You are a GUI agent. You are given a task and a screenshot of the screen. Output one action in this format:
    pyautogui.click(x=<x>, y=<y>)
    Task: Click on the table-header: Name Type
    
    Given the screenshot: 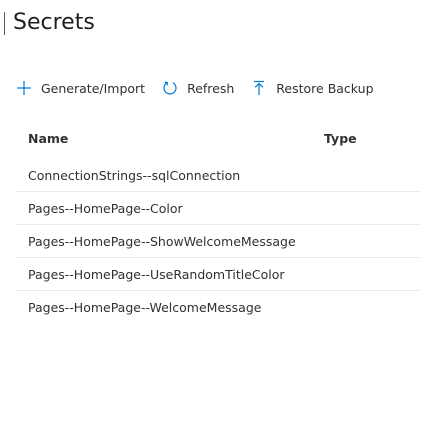 What is the action you would take?
    pyautogui.click(x=218, y=138)
    